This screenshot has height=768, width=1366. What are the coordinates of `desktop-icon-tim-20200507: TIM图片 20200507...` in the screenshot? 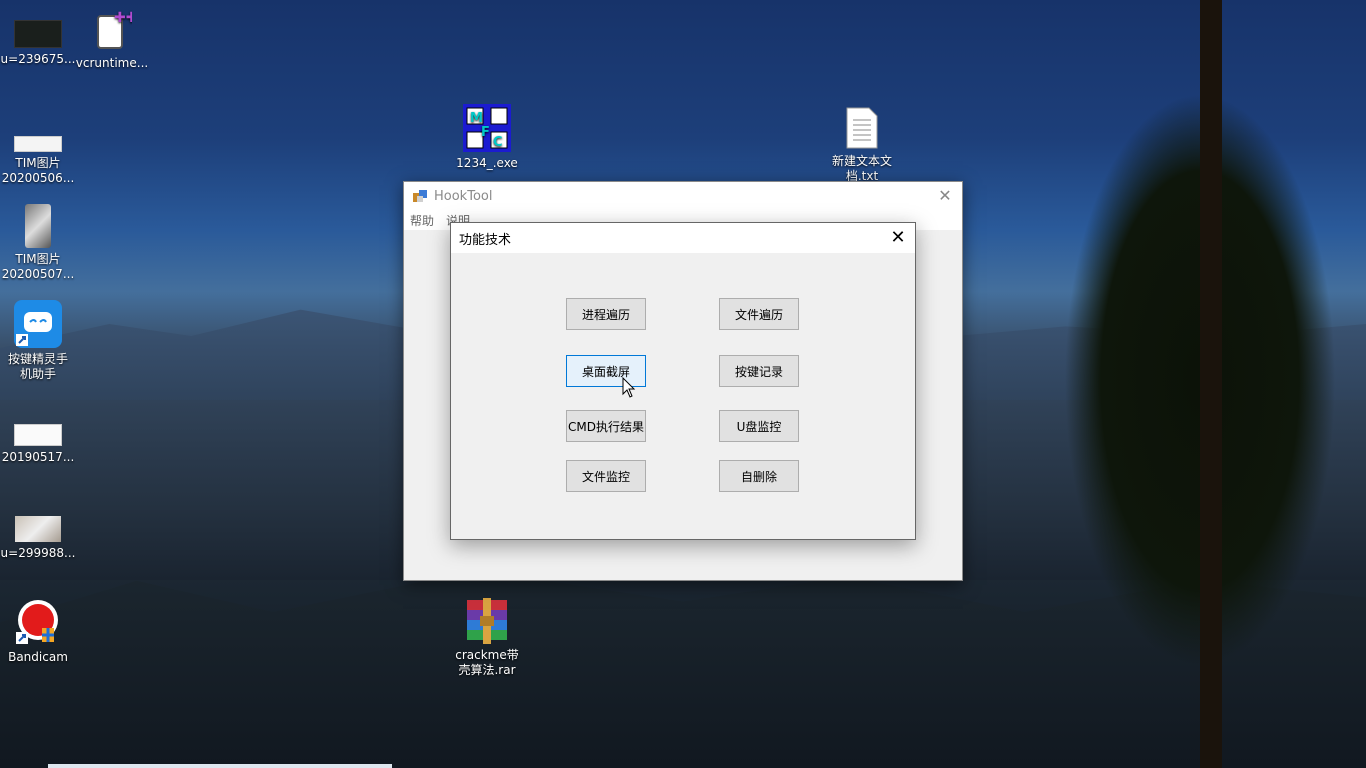 It's located at (38, 243).